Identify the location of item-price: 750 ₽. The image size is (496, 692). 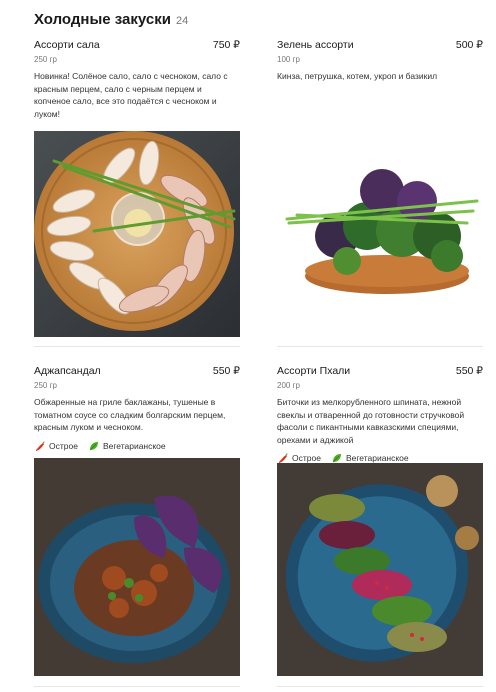
(226, 45).